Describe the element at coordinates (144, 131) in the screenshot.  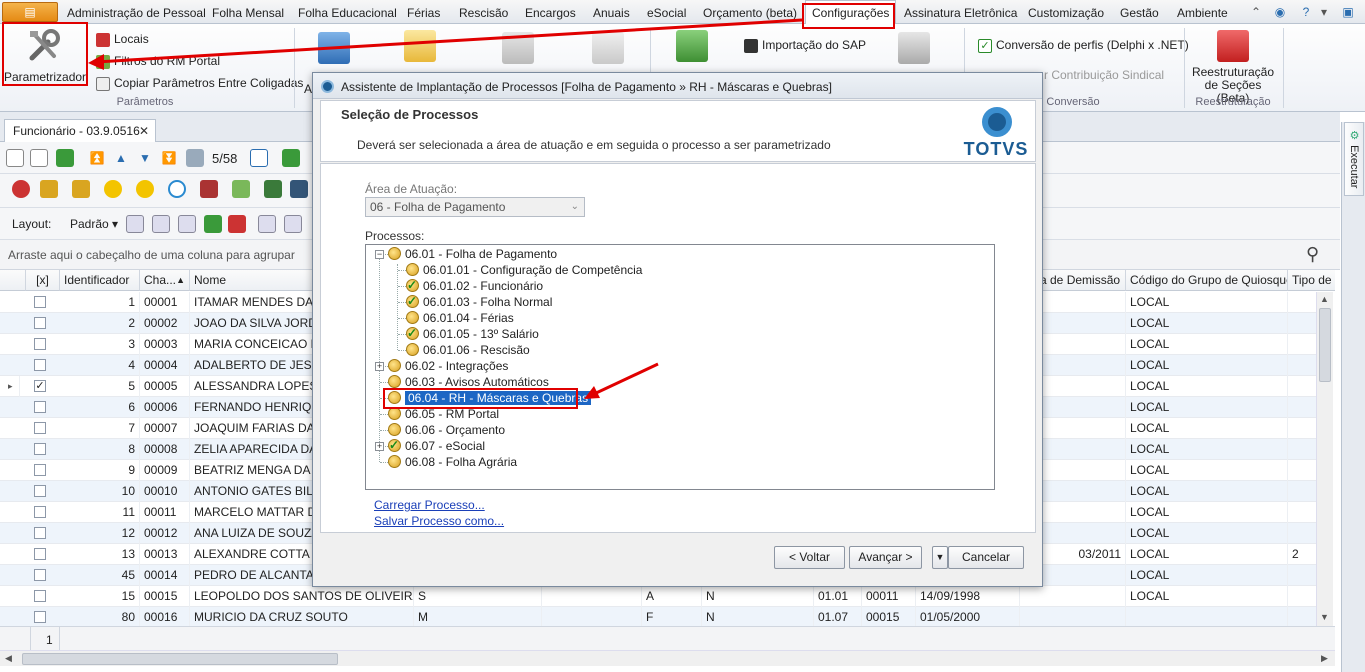
I see `close-icon: ✕` at that location.